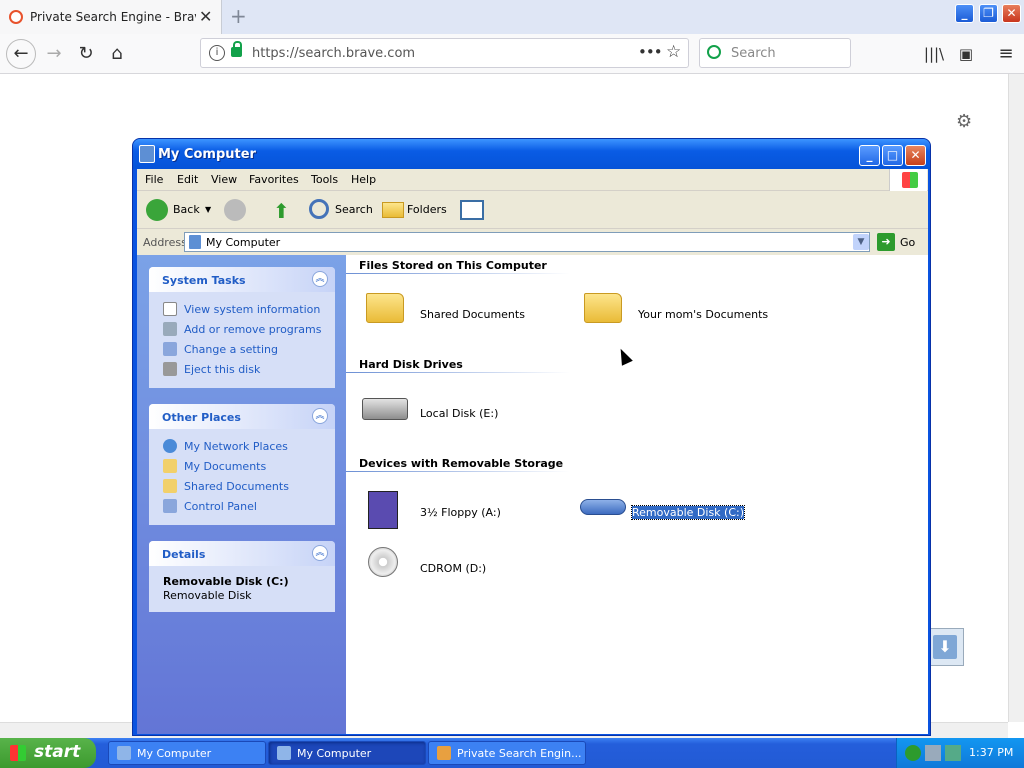 This screenshot has width=1024, height=768. What do you see at coordinates (157, 210) in the screenshot?
I see `back-icon` at bounding box center [157, 210].